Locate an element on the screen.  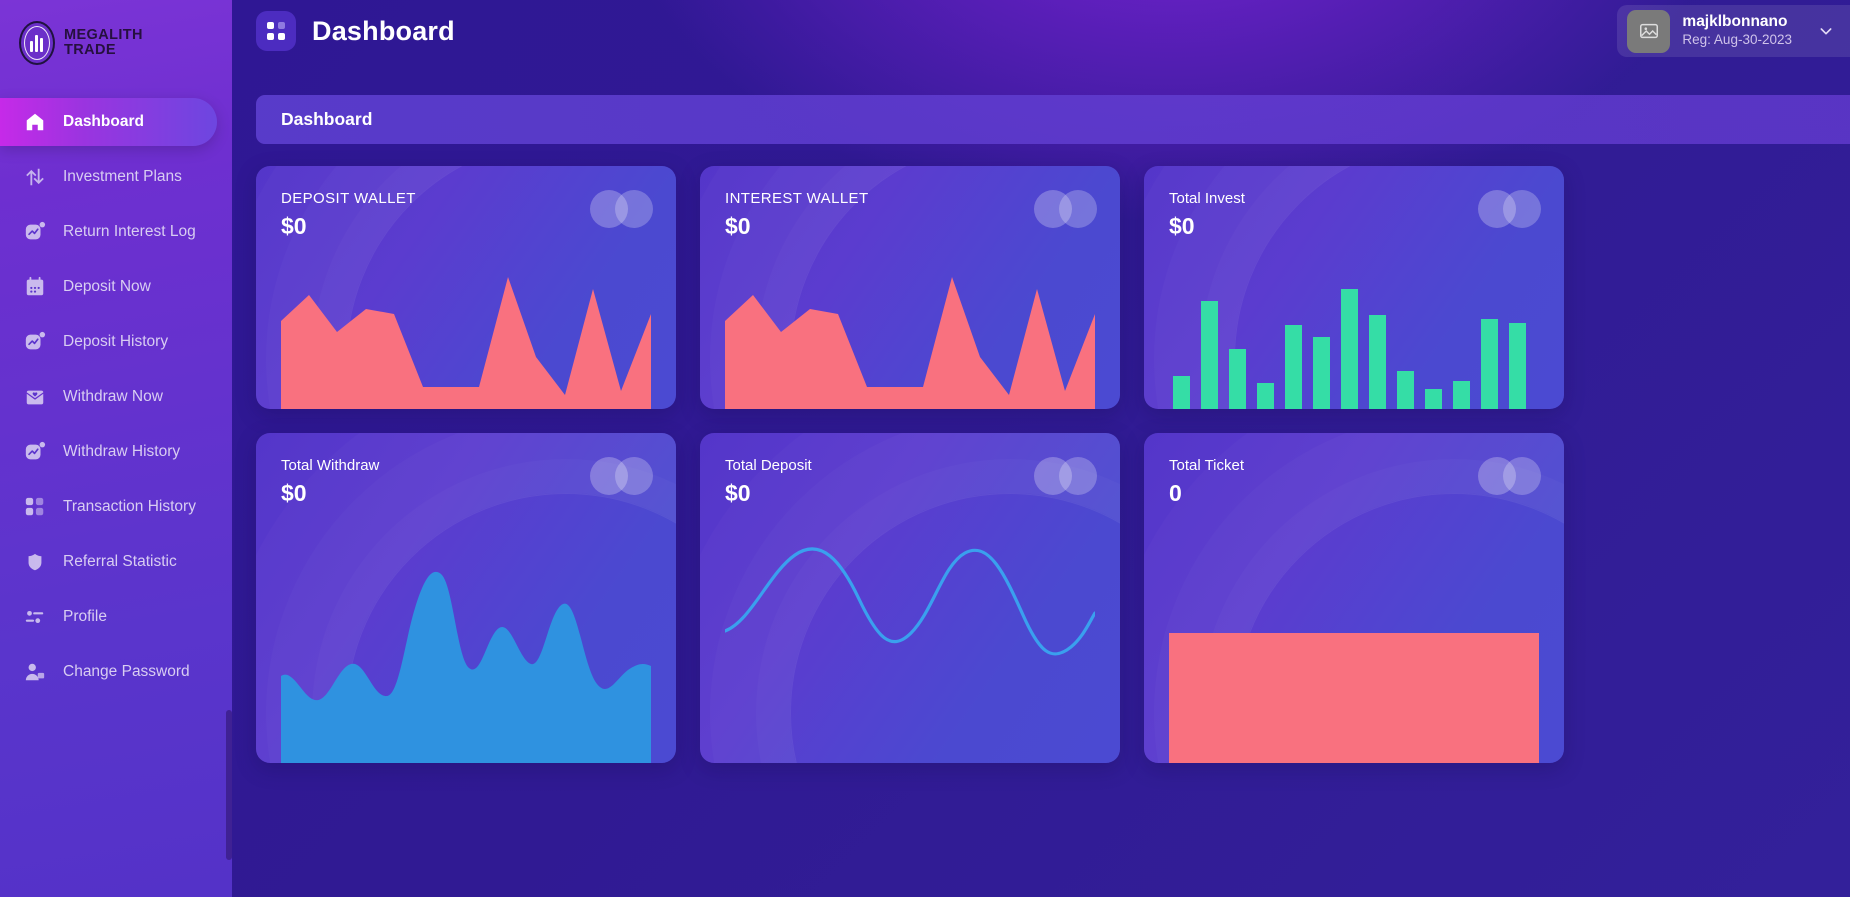
stat-card-total-deposit: Total Deposit $0 is located at coordinates (910, 598).